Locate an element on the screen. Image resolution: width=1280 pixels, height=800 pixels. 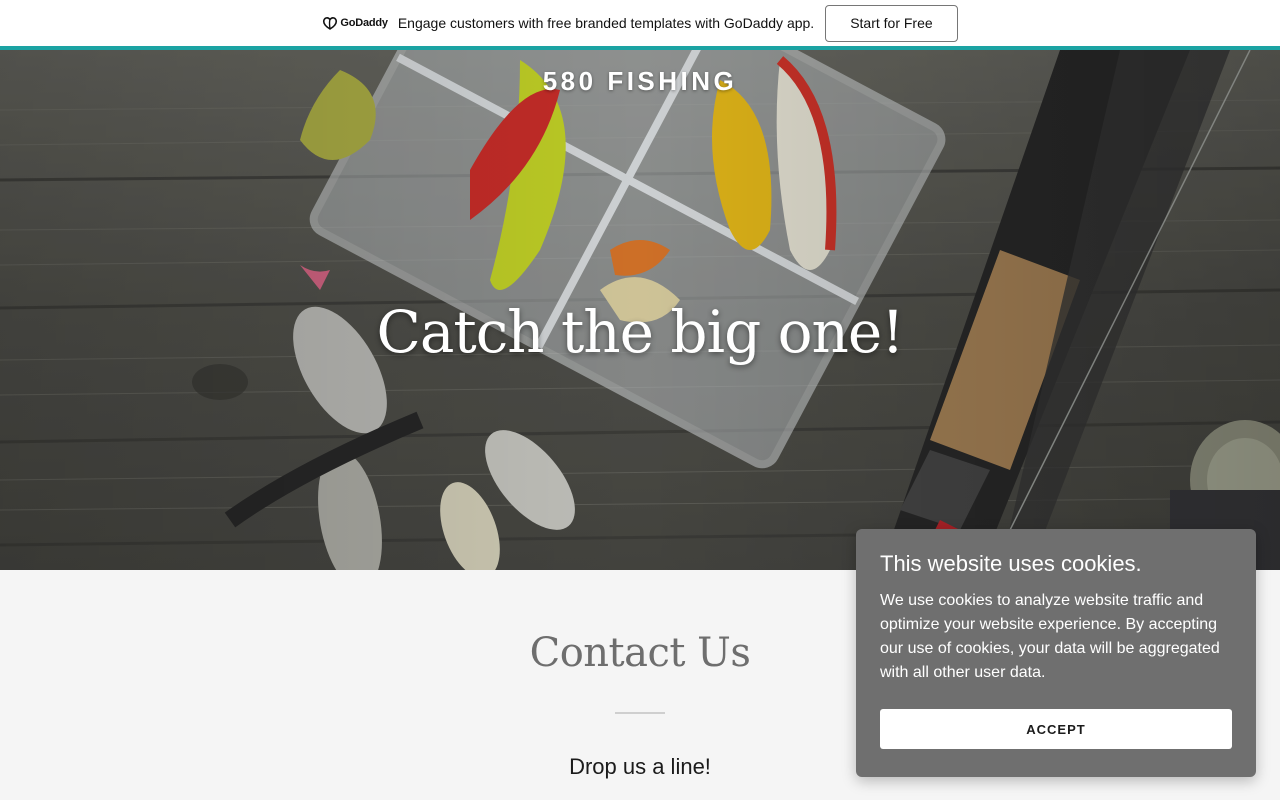
godaddy-logo: GoDaddy is located at coordinates (355, 23).